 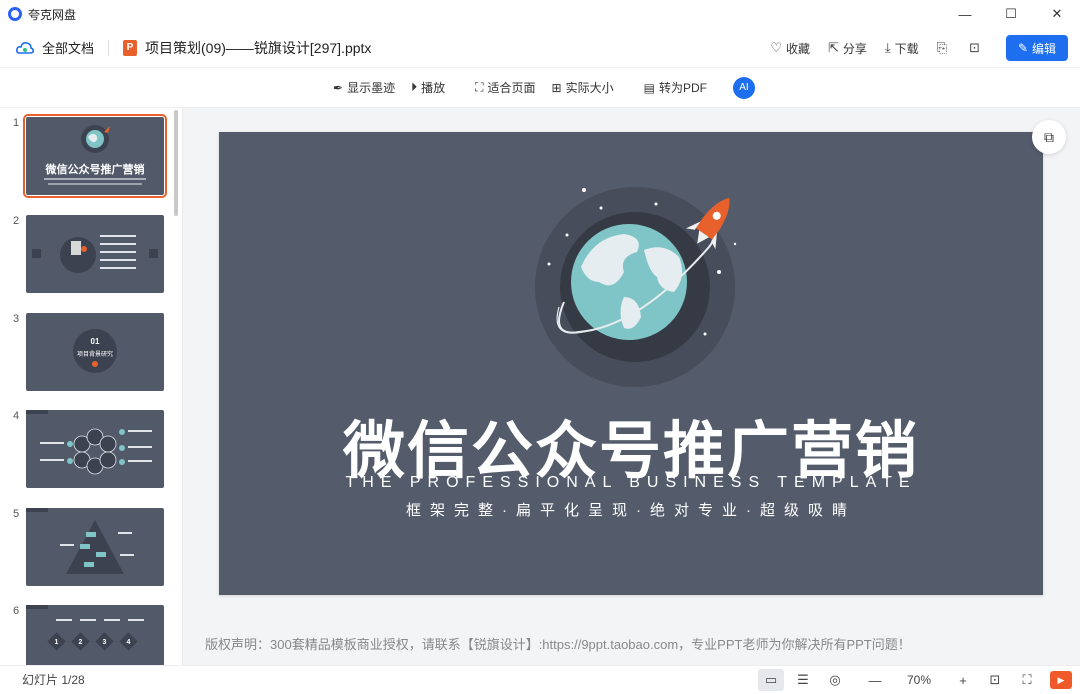 What do you see at coordinates (80, 541) in the screenshot?
I see `triangle-diagram` at bounding box center [80, 541].